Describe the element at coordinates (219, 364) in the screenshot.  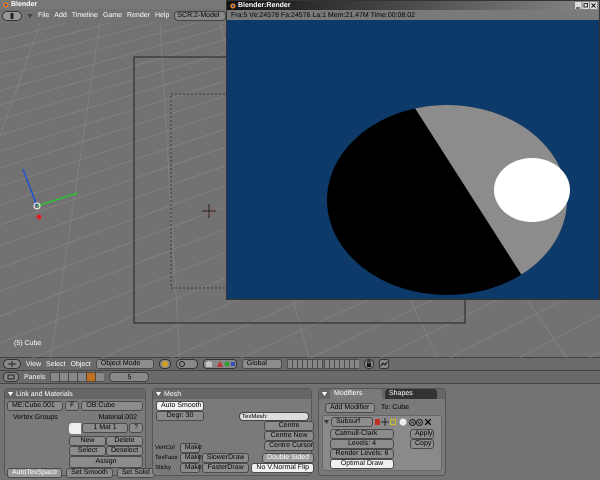
I see `manipulator-icons` at that location.